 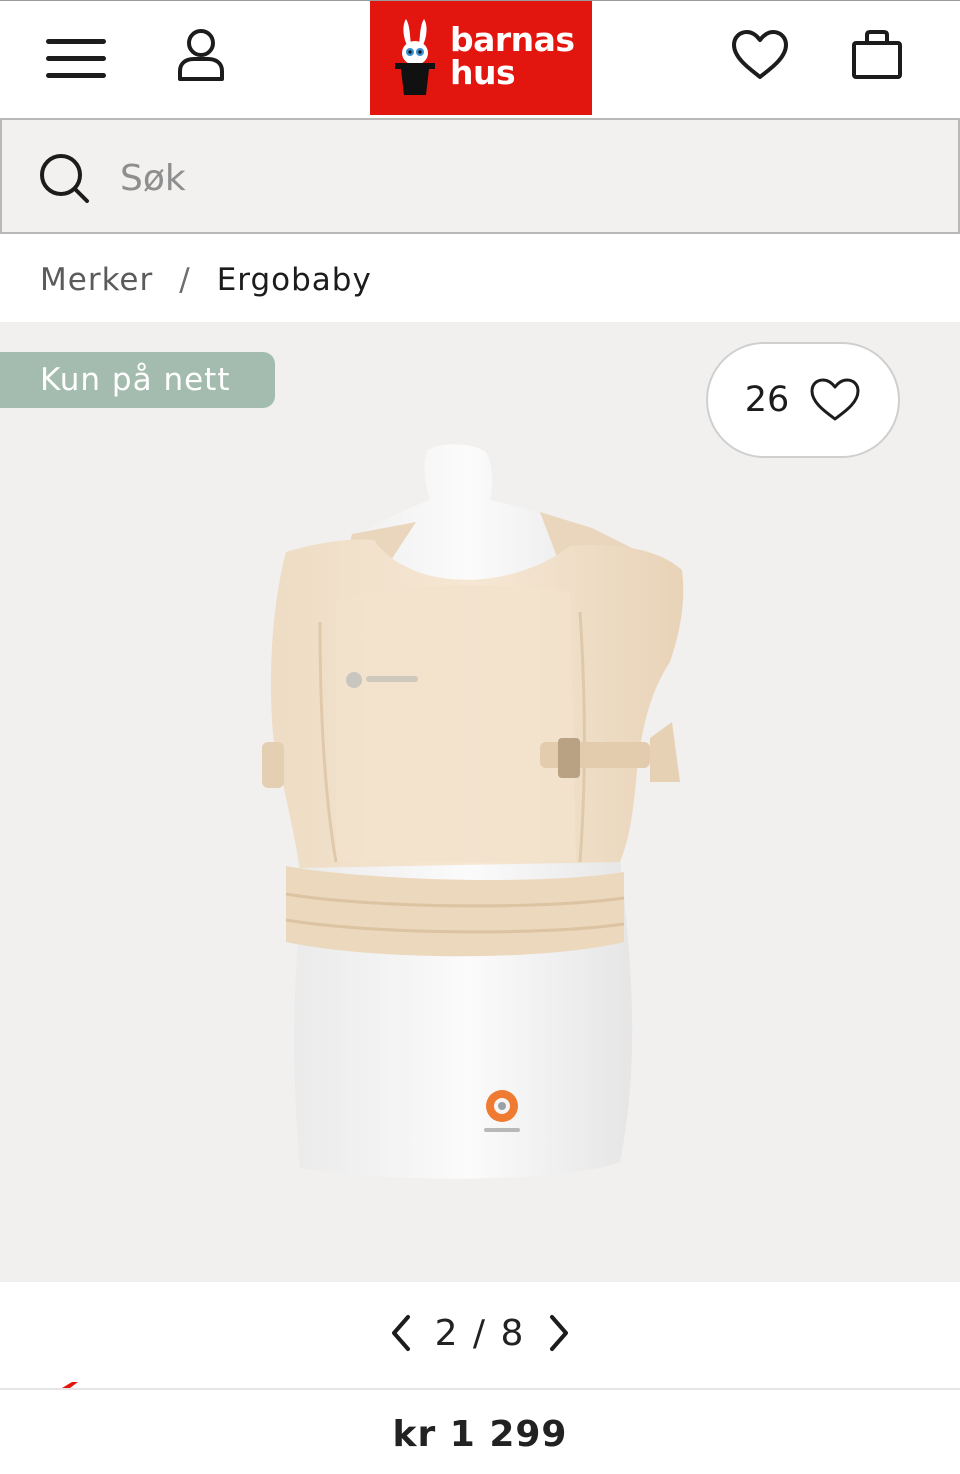 I want to click on site-header: barnas hus, so click(x=480, y=58).